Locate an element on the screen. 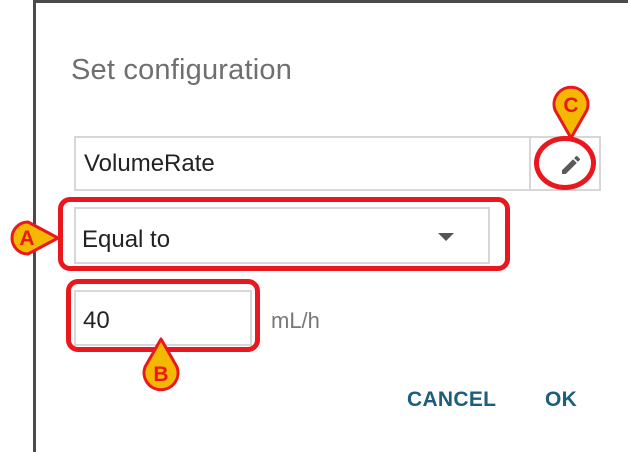 The width and height of the screenshot is (628, 452). annotation-marker-b: B is located at coordinates (161, 364).